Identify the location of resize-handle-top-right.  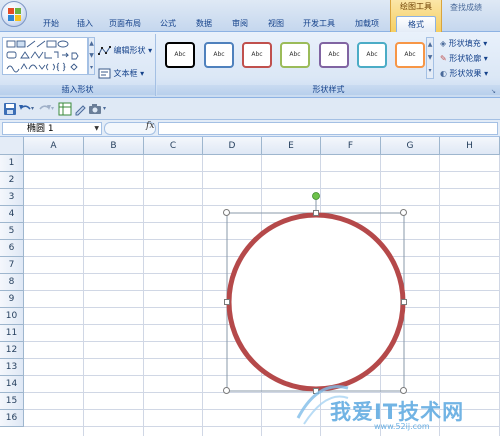
(403, 212).